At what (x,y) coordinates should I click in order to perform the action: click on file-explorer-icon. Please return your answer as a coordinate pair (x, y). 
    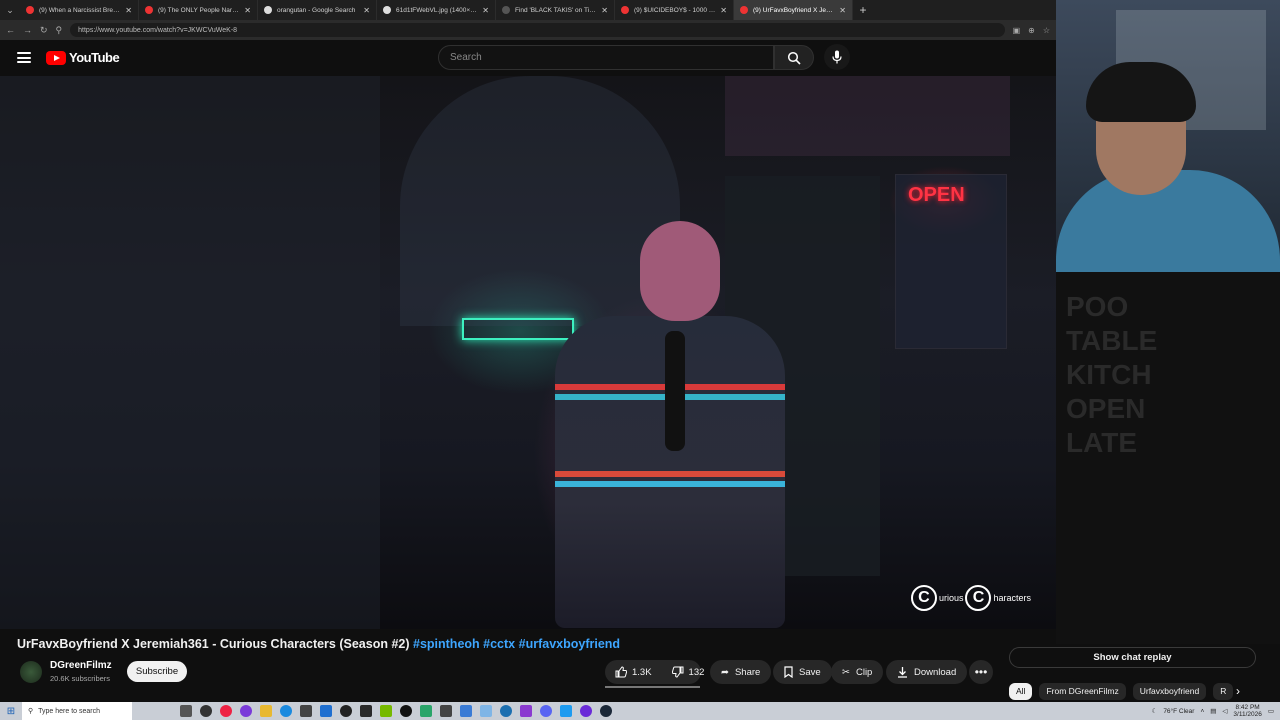
    Looking at the image, I should click on (266, 711).